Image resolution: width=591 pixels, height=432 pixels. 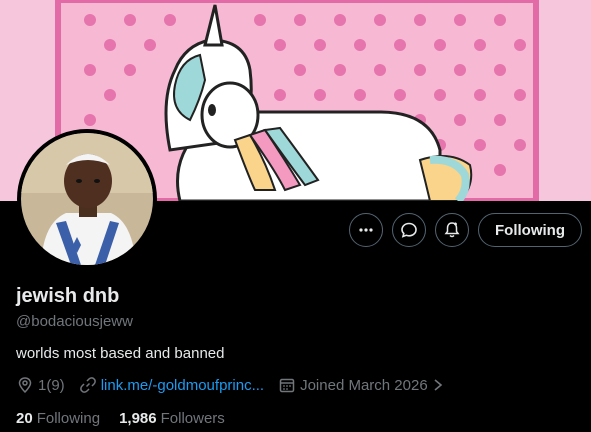 I want to click on message-icon, so click(x=409, y=230).